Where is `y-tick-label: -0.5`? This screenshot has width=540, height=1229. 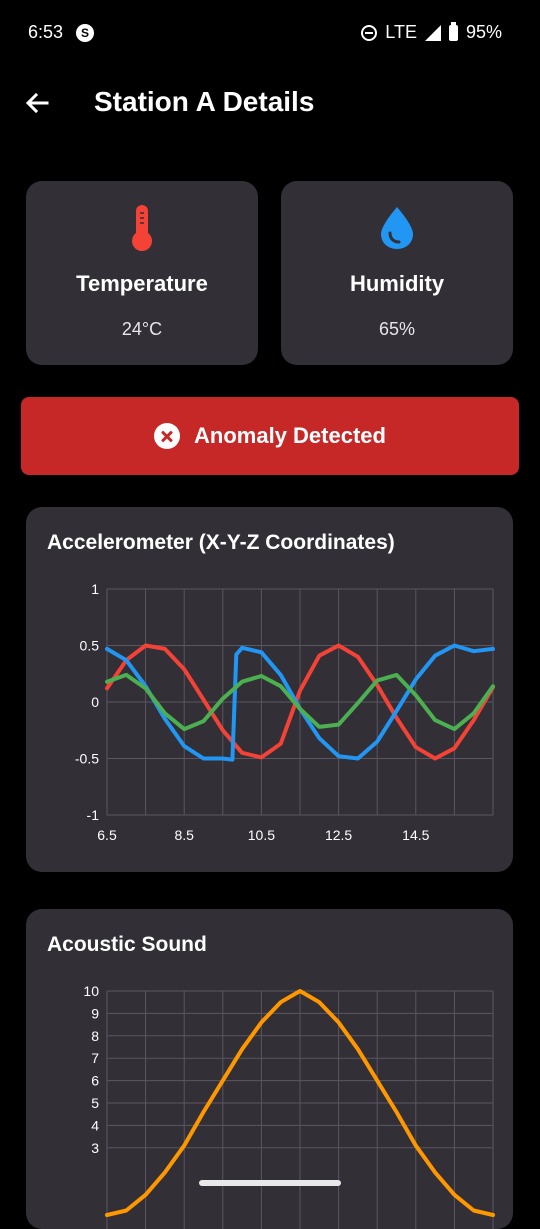
y-tick-label: -0.5 is located at coordinates (87, 759).